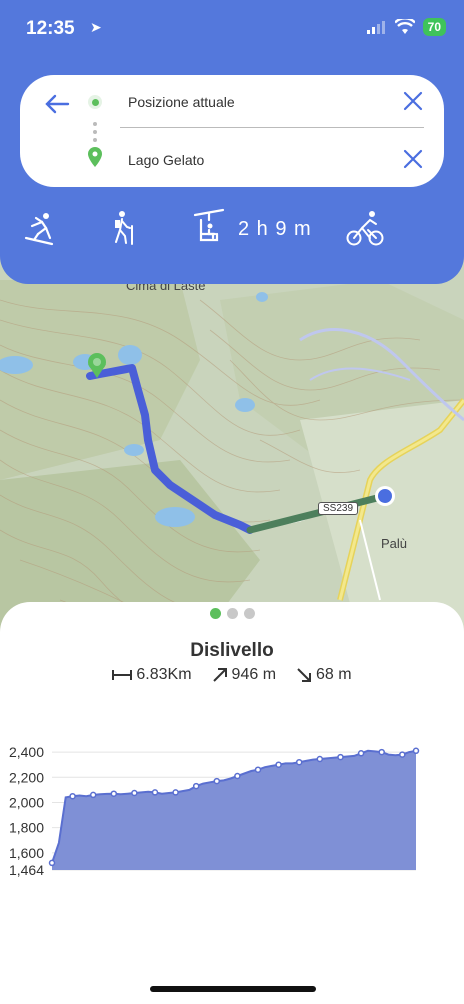 The height and width of the screenshot is (1004, 464). What do you see at coordinates (164, 674) in the screenshot?
I see `distance-value: 6.83Km` at bounding box center [164, 674].